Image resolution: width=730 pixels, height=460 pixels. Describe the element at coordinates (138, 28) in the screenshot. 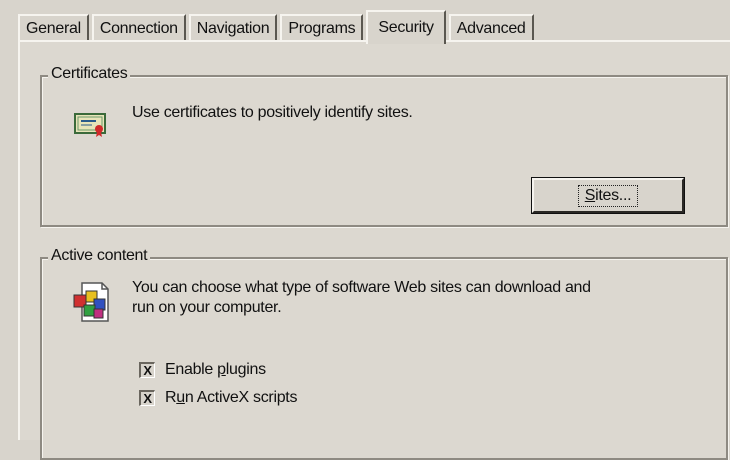

I see `tab-connection: Connection` at that location.